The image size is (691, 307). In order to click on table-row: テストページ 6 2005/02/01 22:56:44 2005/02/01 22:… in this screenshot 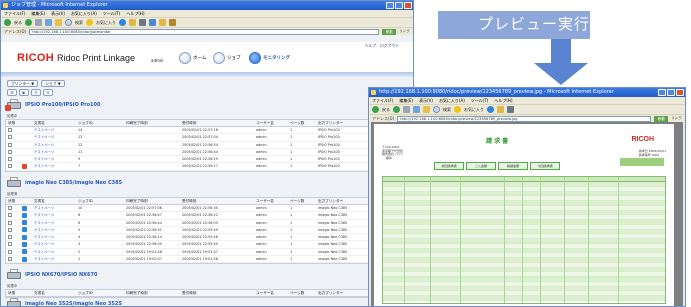, I will do `click(206, 223)`.